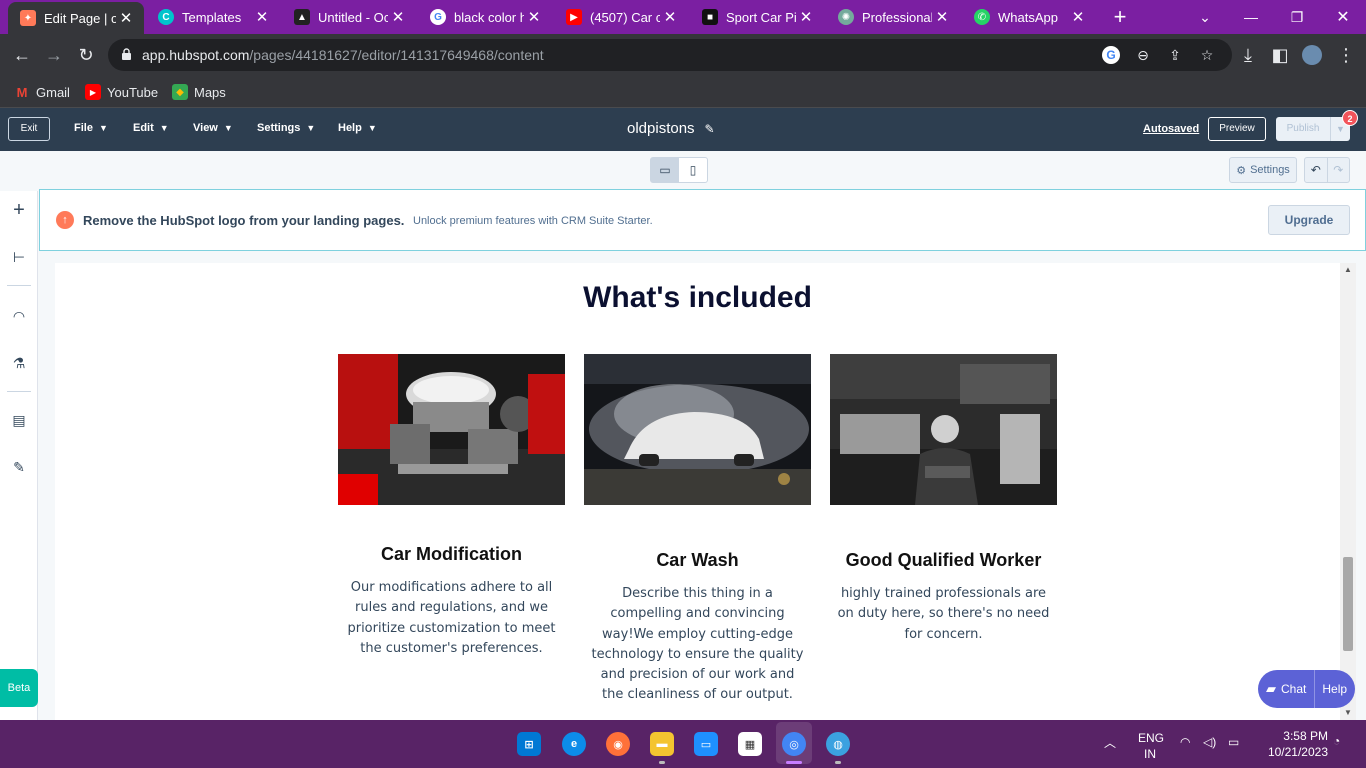 The width and height of the screenshot is (1366, 768). I want to click on forward-arrow-icon: →, so click(54, 55).